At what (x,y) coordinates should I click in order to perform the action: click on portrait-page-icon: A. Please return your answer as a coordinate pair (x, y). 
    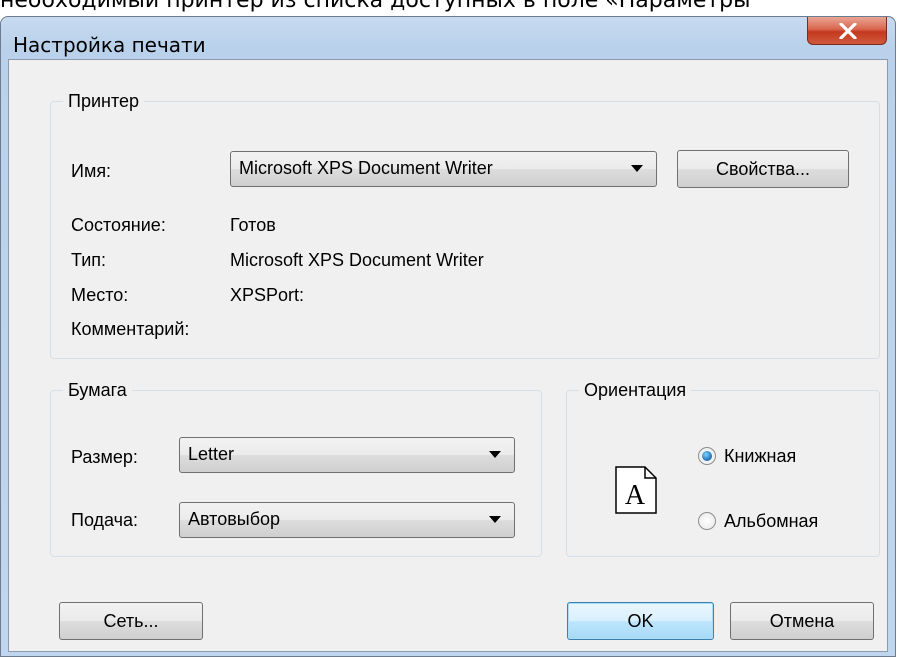
    Looking at the image, I should click on (636, 490).